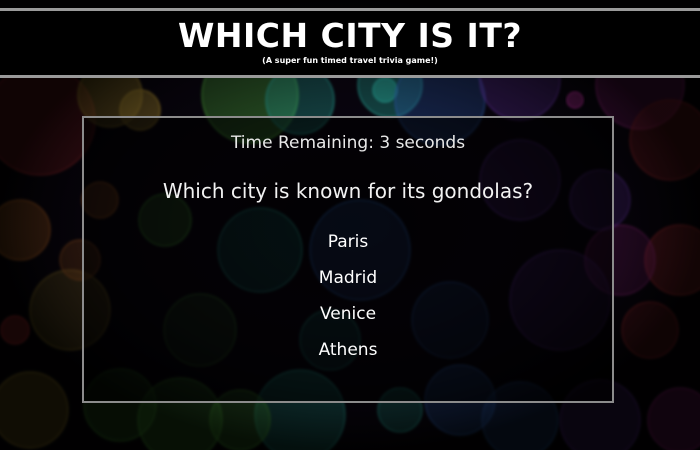  I want to click on question-text: Which city is known for its gondolas?, so click(348, 191).